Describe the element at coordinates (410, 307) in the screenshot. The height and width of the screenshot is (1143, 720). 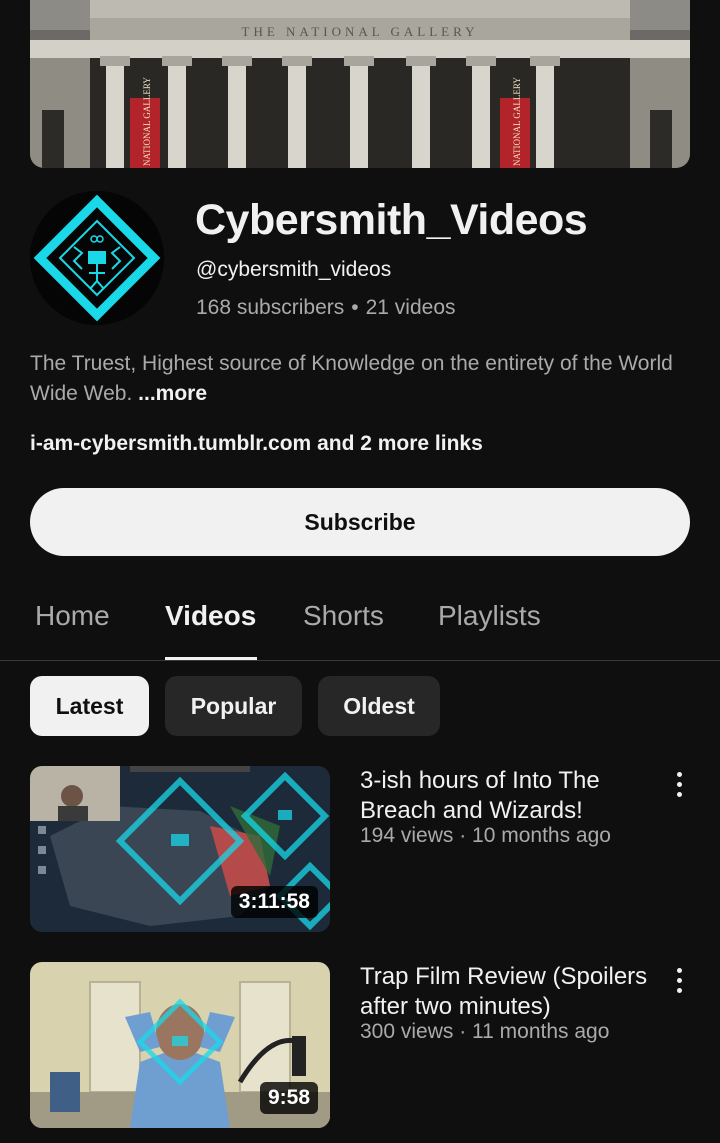
I see `video-count: 21 videos` at that location.